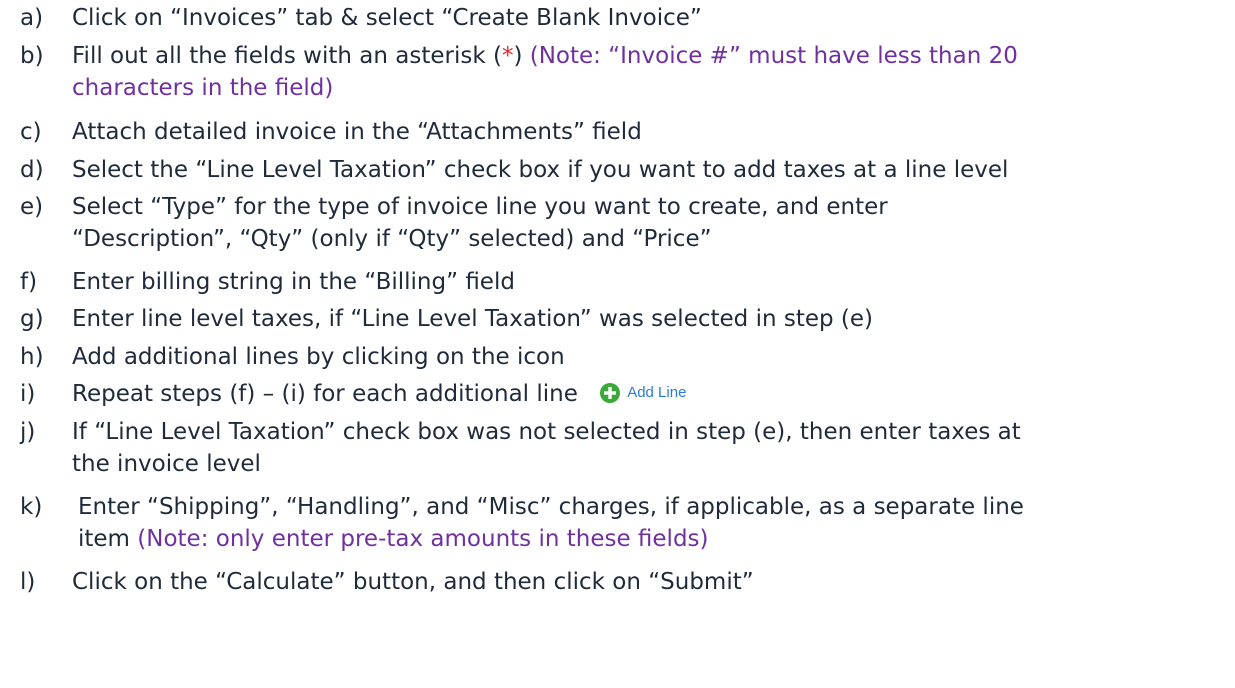  I want to click on step-label: b), so click(32, 56).